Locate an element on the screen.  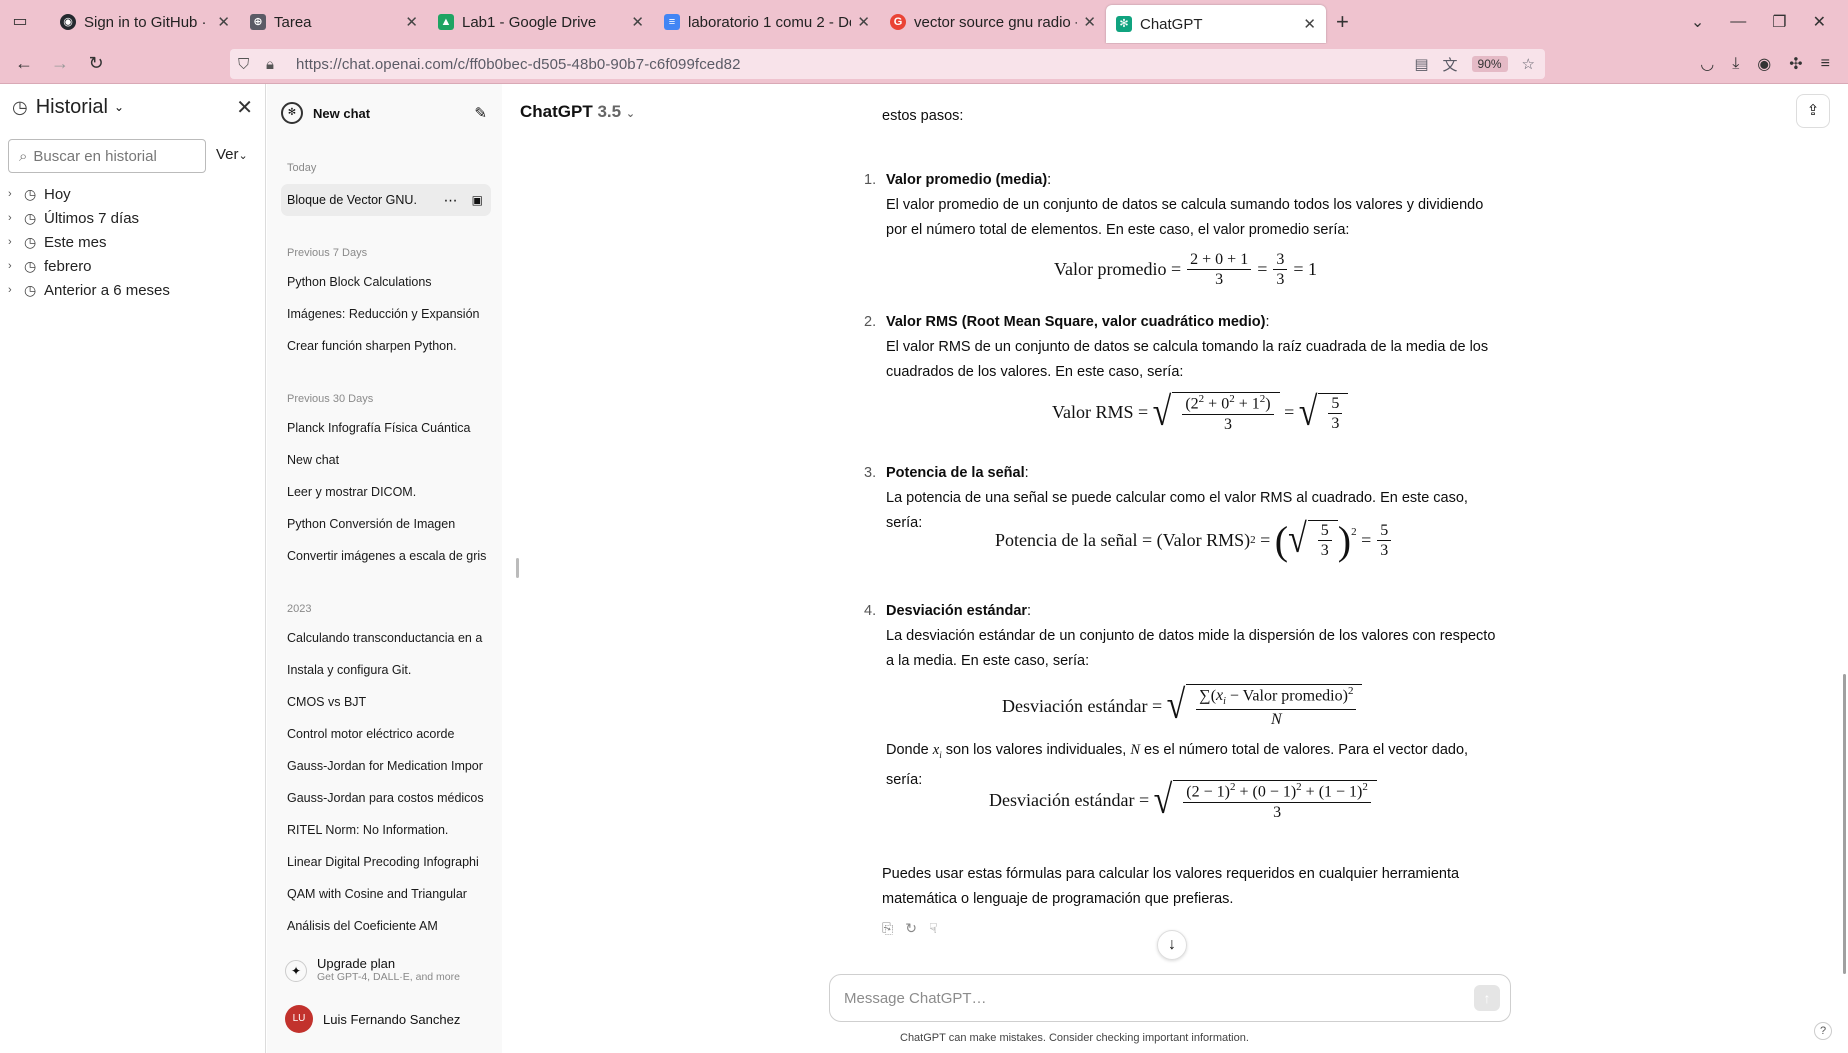
close-window-icon: ✕ is located at coordinates (1819, 22).